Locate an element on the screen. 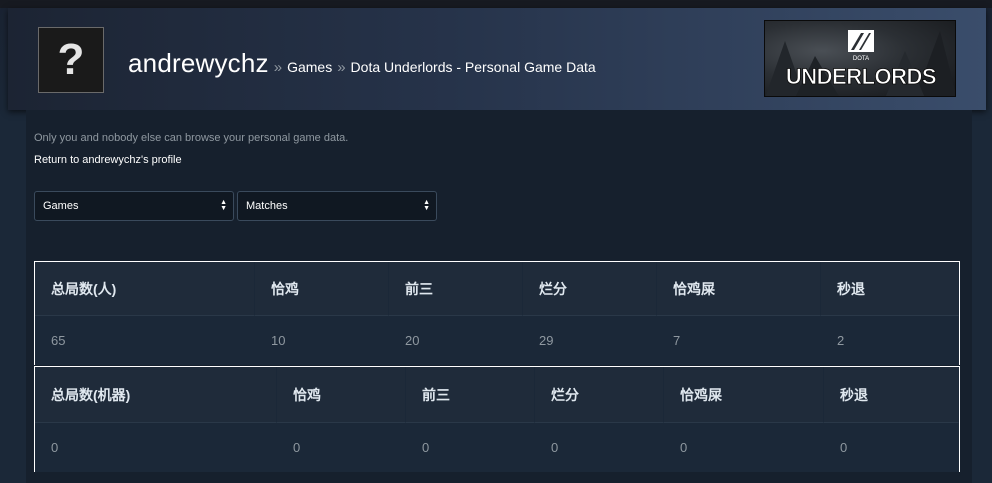 The width and height of the screenshot is (992, 483). game-logo: DOTA UNDERLORDS is located at coordinates (860, 58).